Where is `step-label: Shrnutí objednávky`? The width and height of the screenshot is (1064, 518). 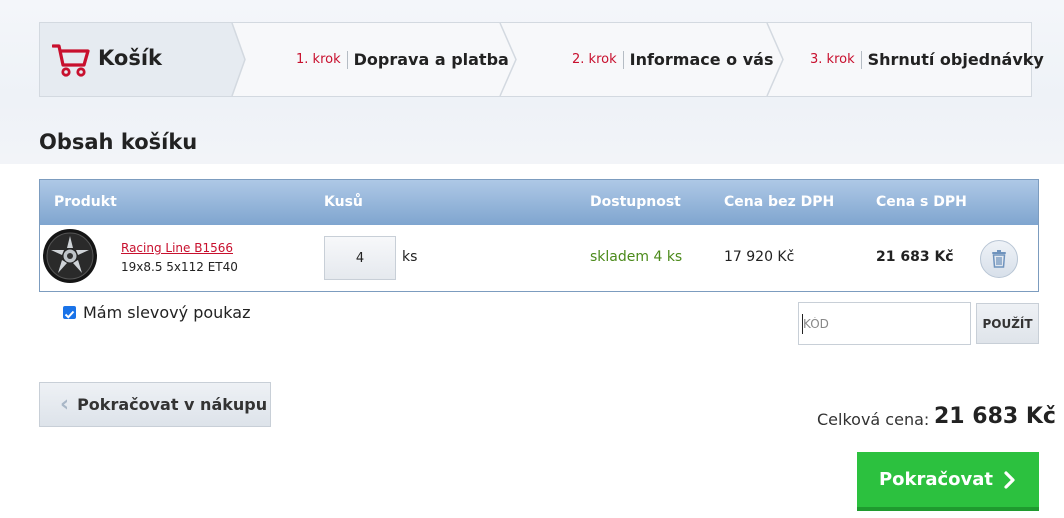
step-label: Shrnutí objednávky is located at coordinates (955, 59).